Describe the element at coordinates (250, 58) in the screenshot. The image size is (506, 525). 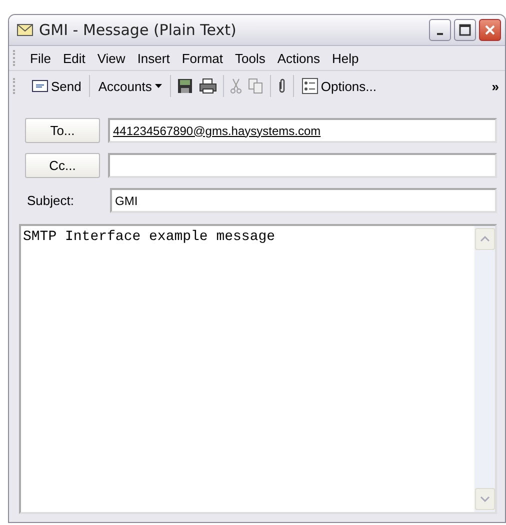
I see `menu-item: Tools` at that location.